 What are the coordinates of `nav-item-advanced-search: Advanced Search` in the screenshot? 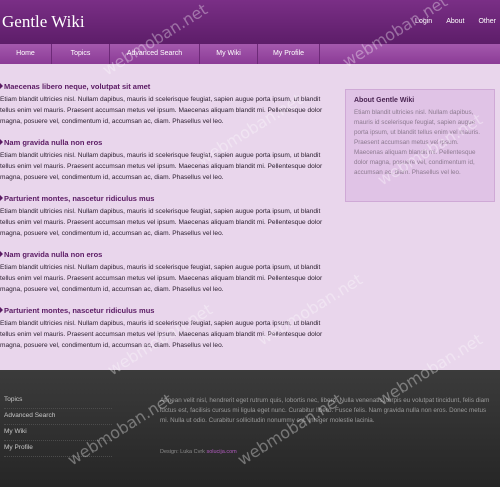 It's located at (155, 54).